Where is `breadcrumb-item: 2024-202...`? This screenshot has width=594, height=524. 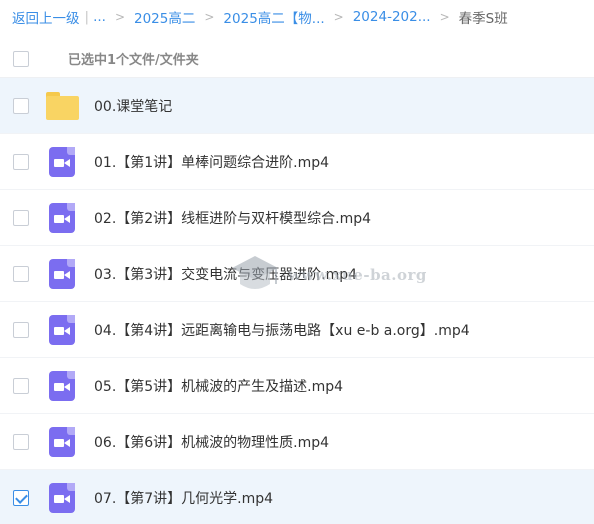 breadcrumb-item: 2024-202... is located at coordinates (392, 17).